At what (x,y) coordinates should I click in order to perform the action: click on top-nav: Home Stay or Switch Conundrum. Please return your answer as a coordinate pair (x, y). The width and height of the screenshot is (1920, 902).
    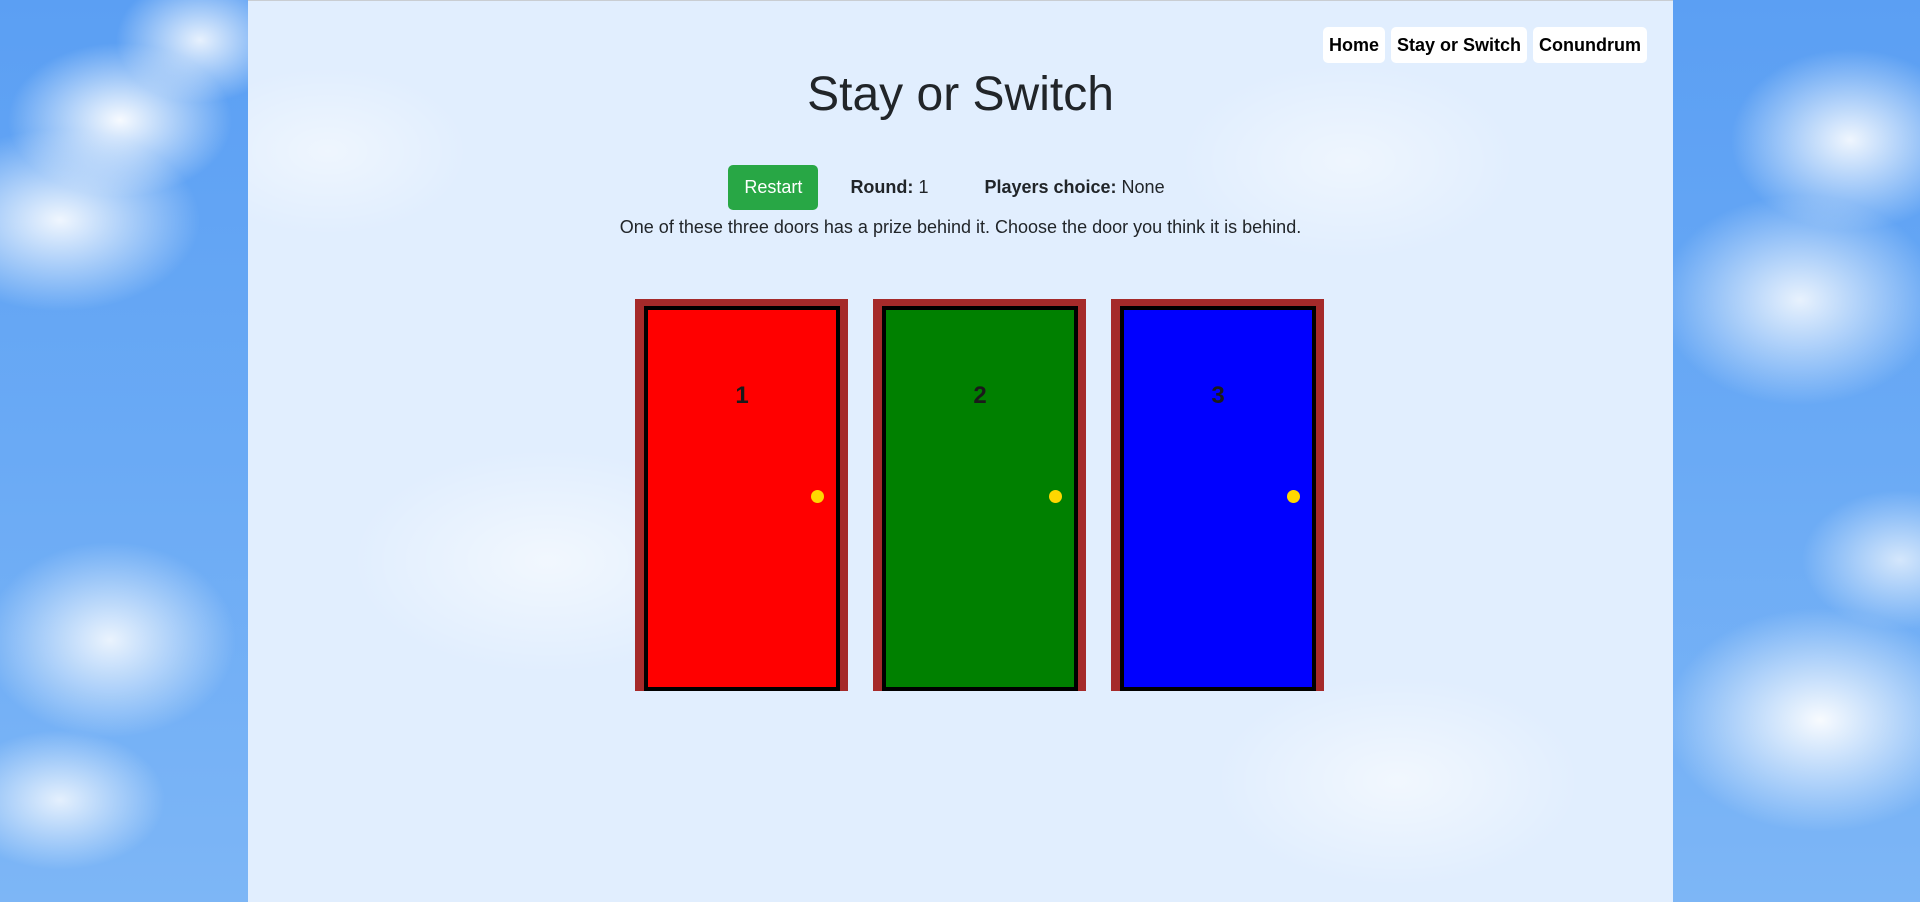
    Looking at the image, I should click on (1484, 45).